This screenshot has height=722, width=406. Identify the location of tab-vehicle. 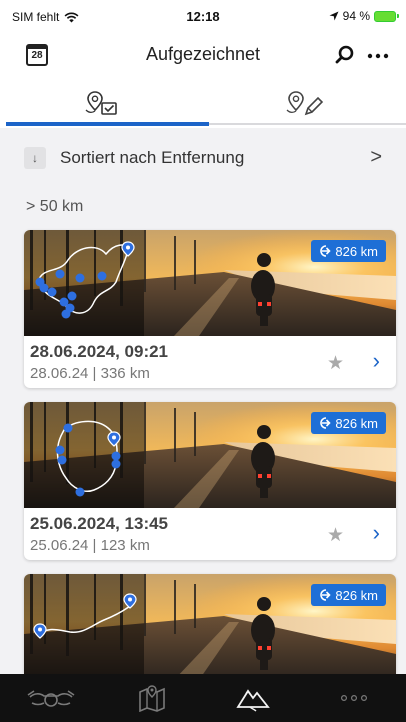
(50, 698).